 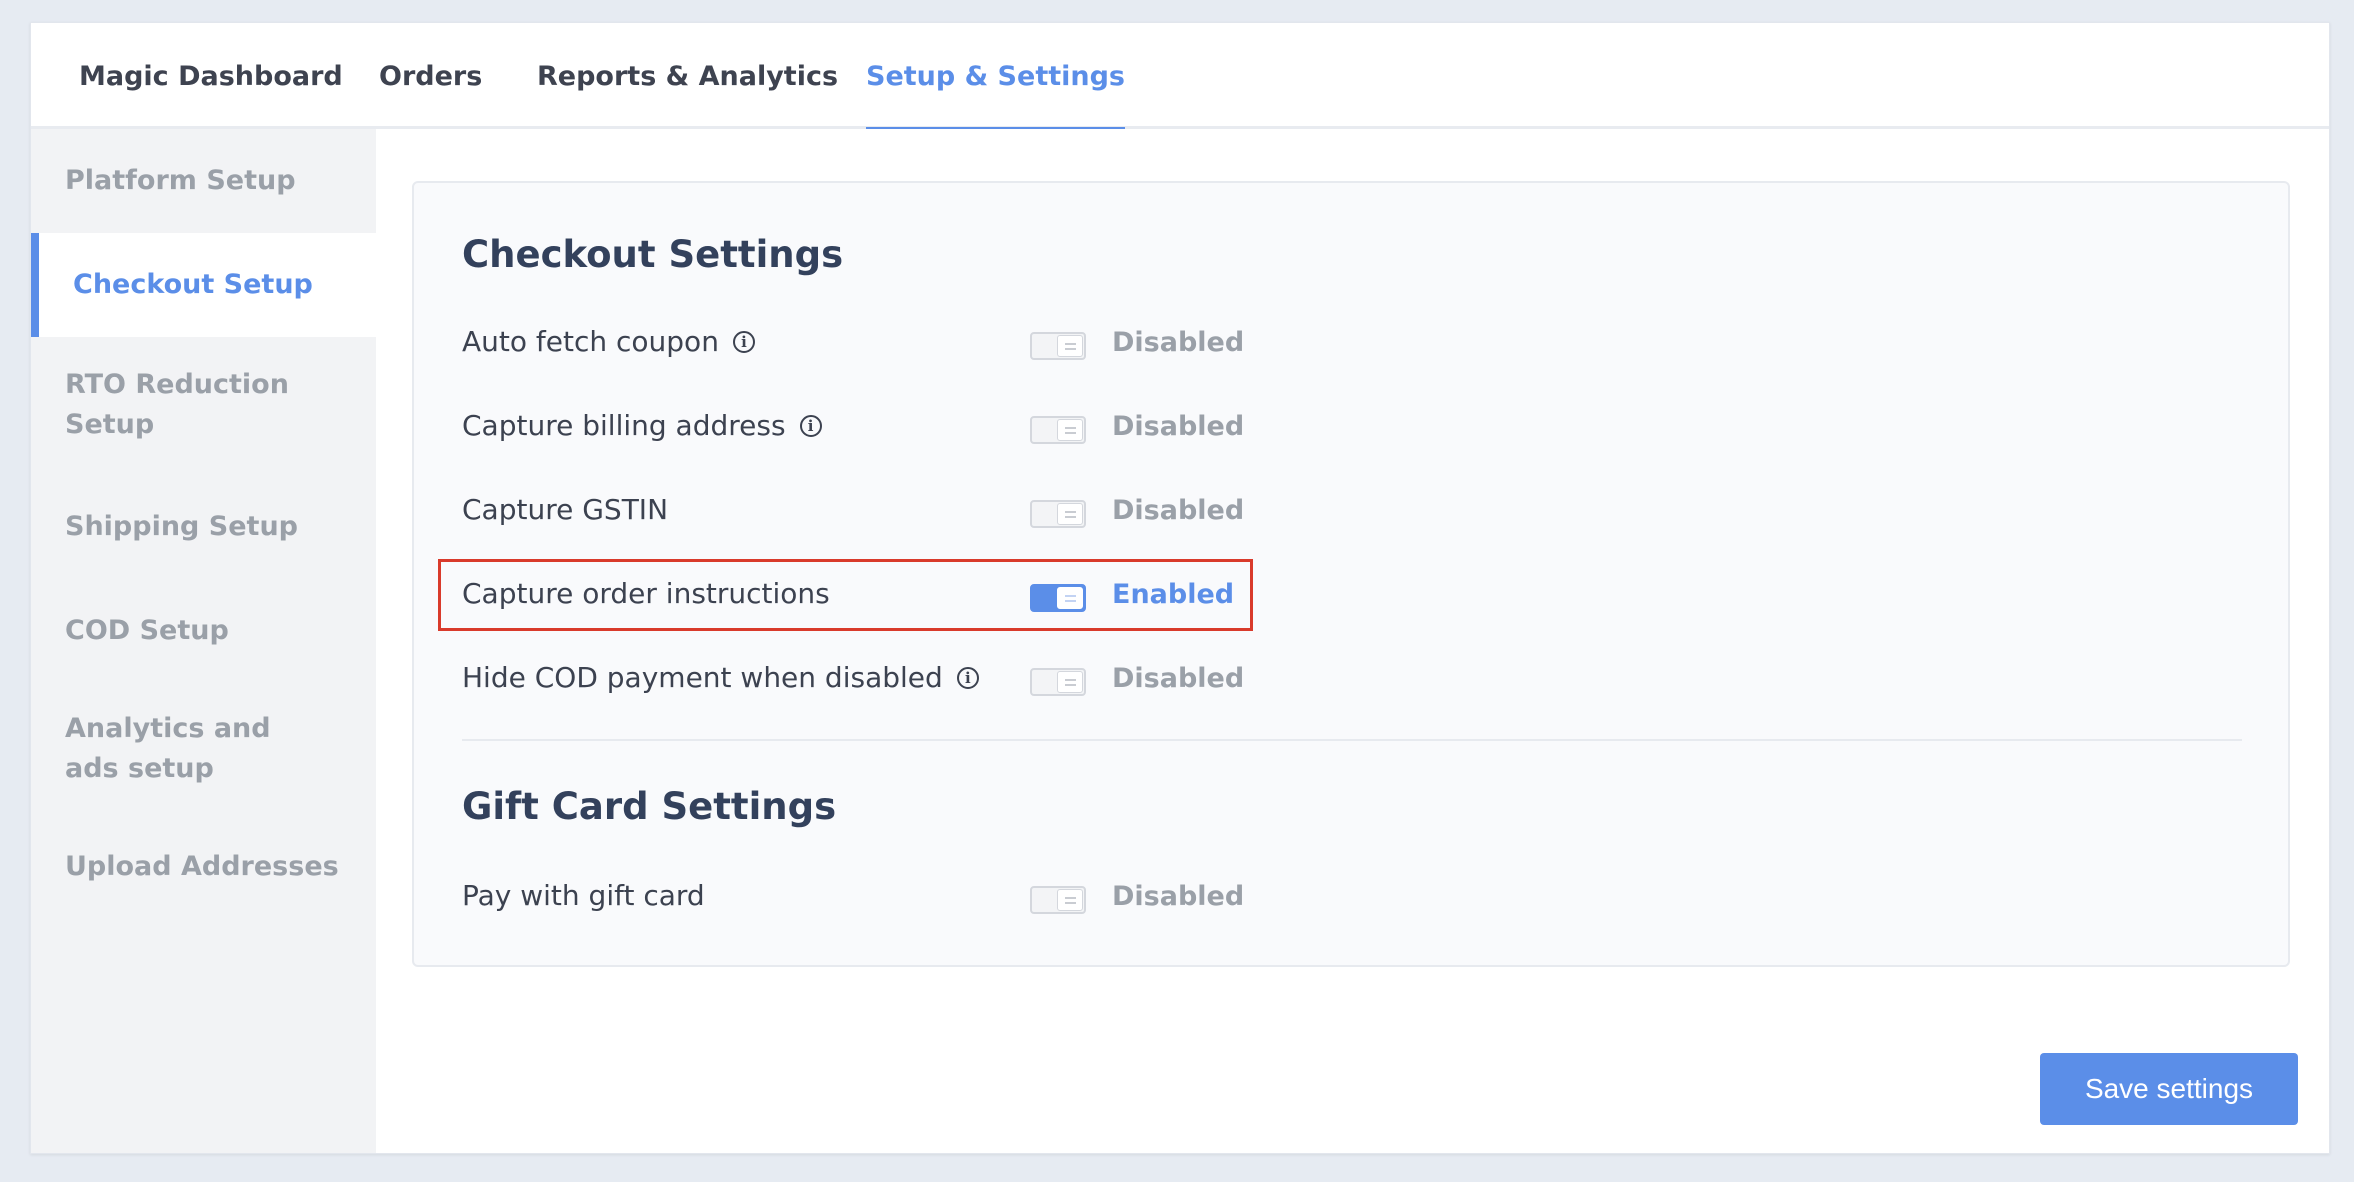 I want to click on setting-label-text: Auto fetch coupon, so click(x=590, y=341).